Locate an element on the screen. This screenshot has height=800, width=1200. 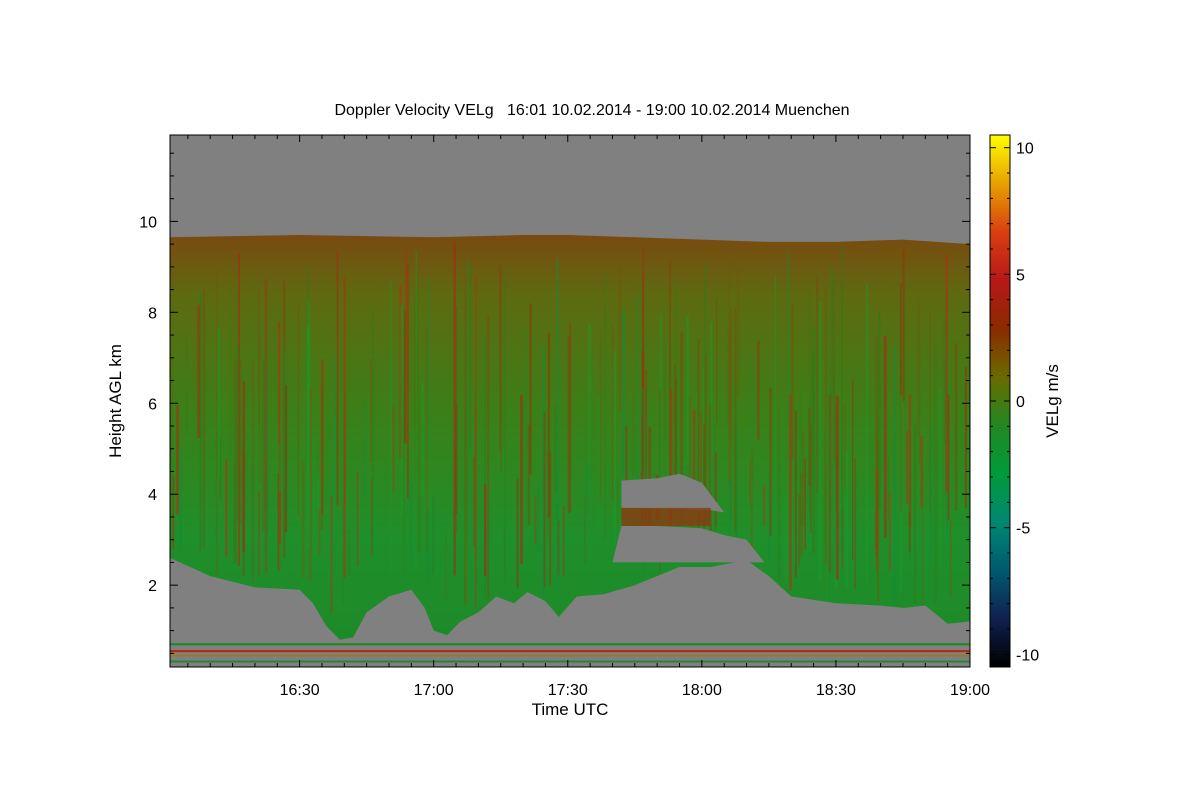
red-band is located at coordinates (666, 517).